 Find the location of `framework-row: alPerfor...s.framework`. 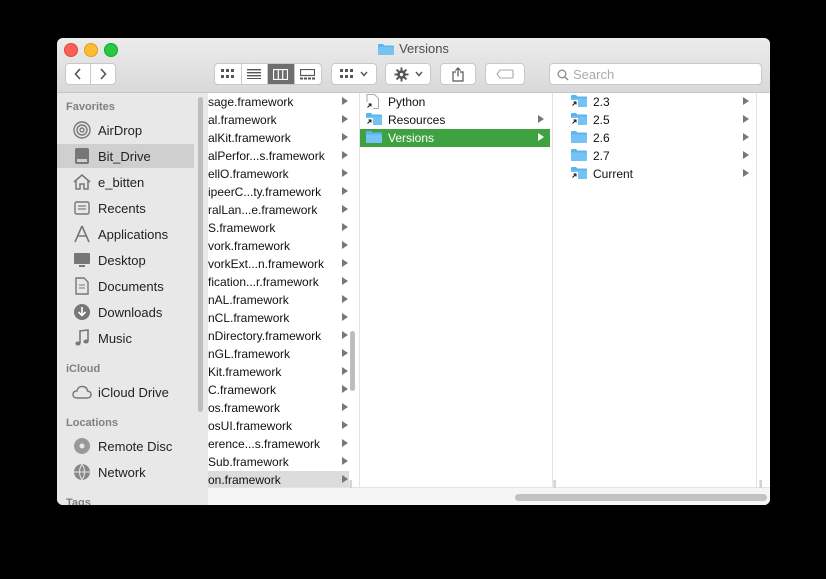

framework-row: alPerfor...s.framework is located at coordinates (278, 156).